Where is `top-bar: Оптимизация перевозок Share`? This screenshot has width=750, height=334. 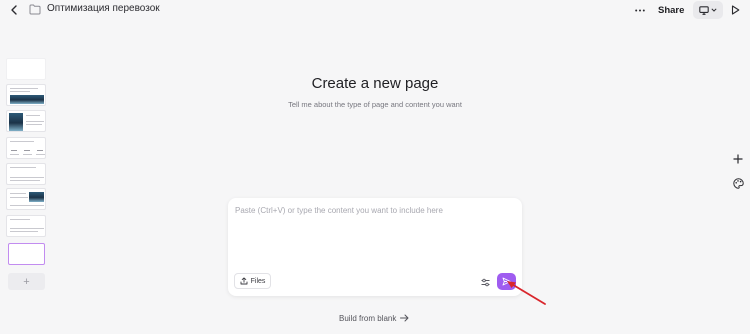
top-bar: Оптимизация перевозок Share is located at coordinates (375, 10).